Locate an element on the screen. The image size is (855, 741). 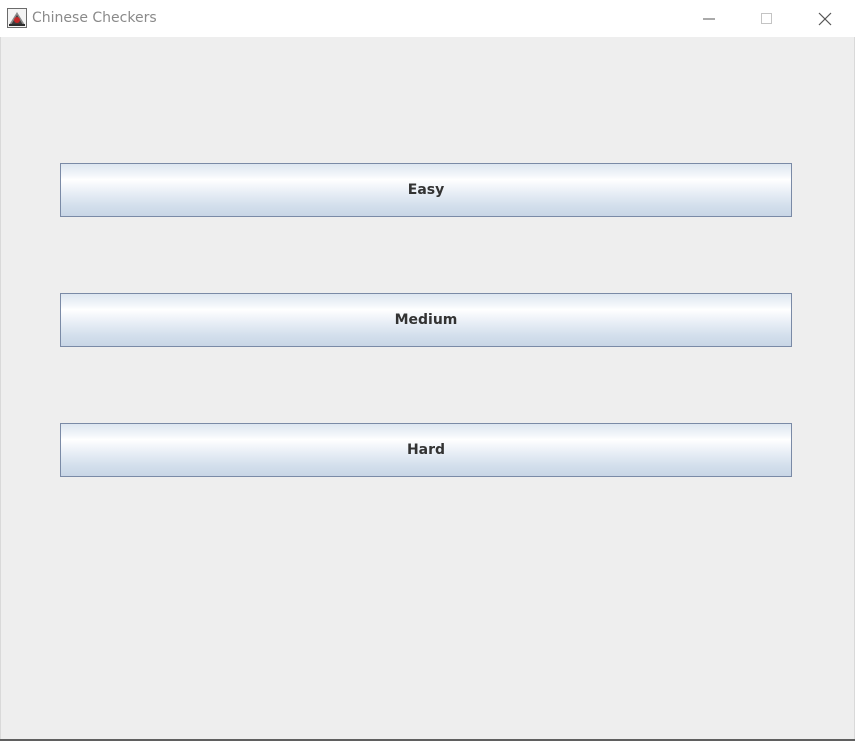
maximize-button is located at coordinates (767, 18).